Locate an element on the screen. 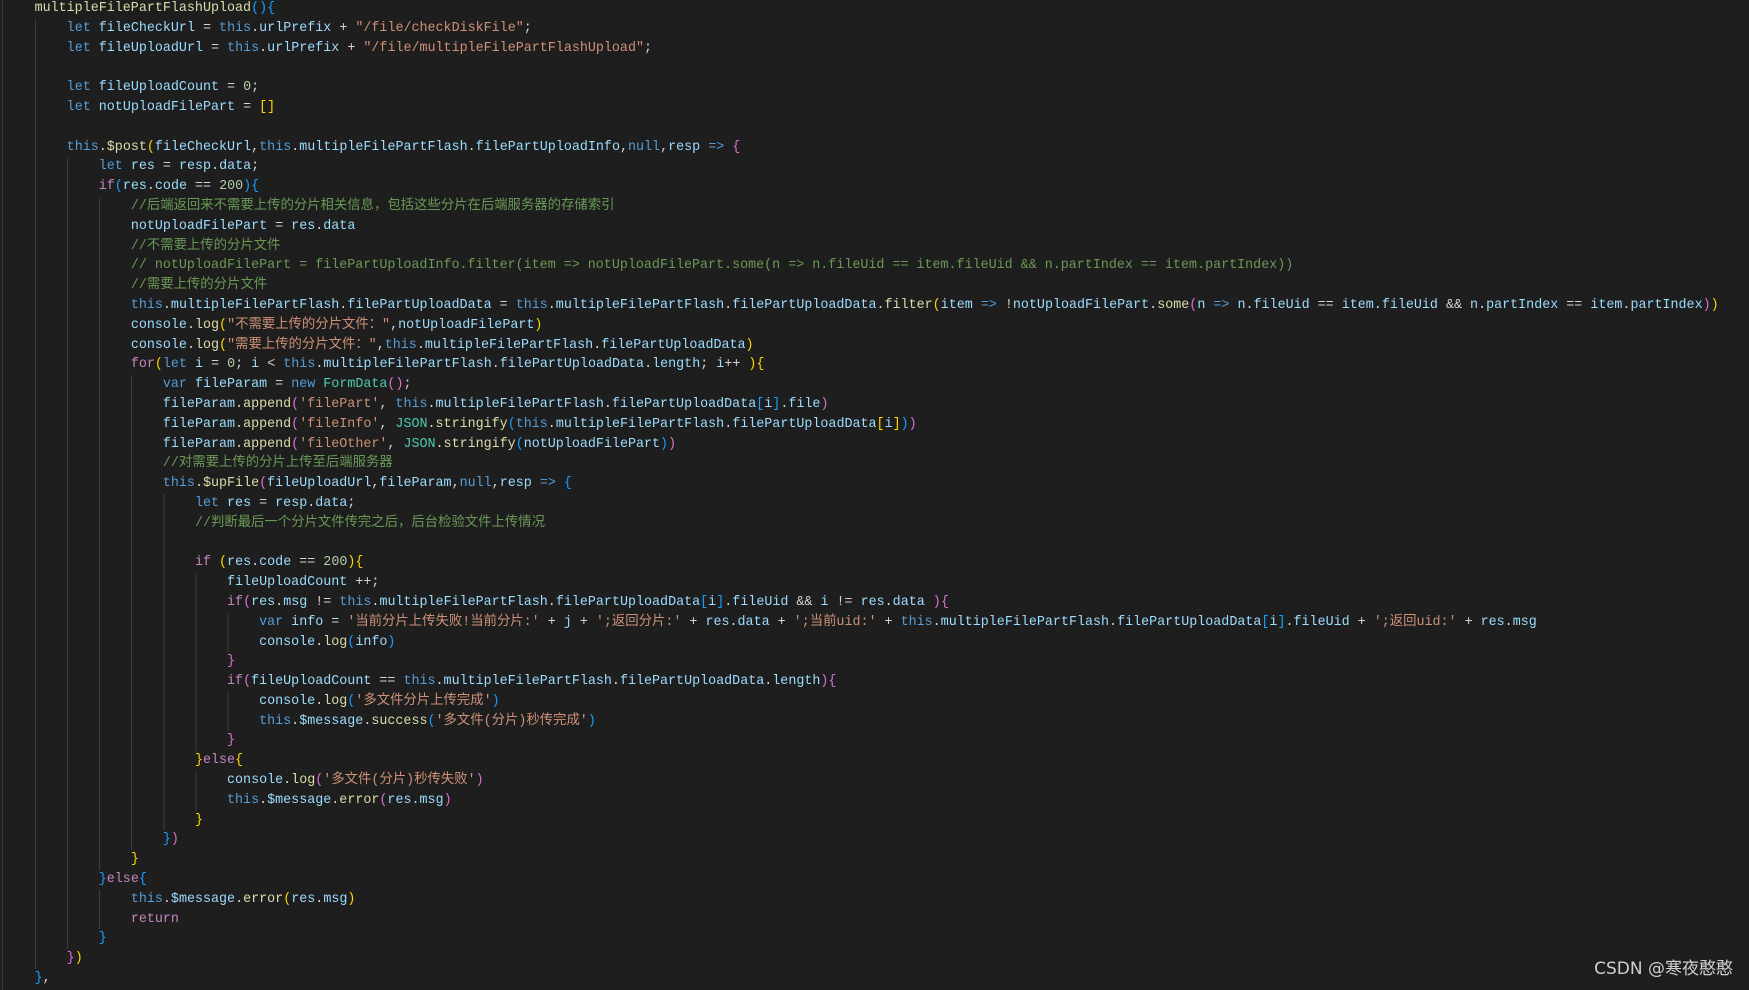 Image resolution: width=1749 pixels, height=990 pixels. code-line: multipleFilePartFlashUpload(){ is located at coordinates (874, 9).